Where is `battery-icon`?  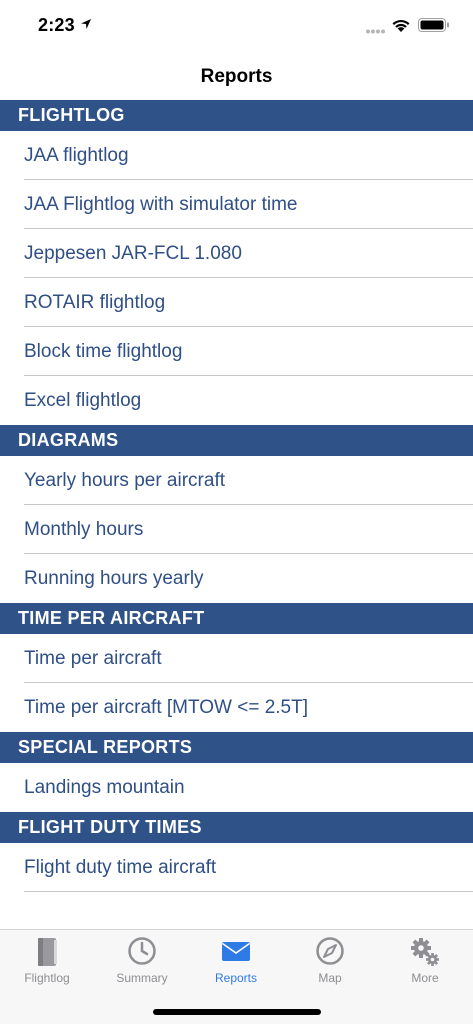
battery-icon is located at coordinates (433, 25).